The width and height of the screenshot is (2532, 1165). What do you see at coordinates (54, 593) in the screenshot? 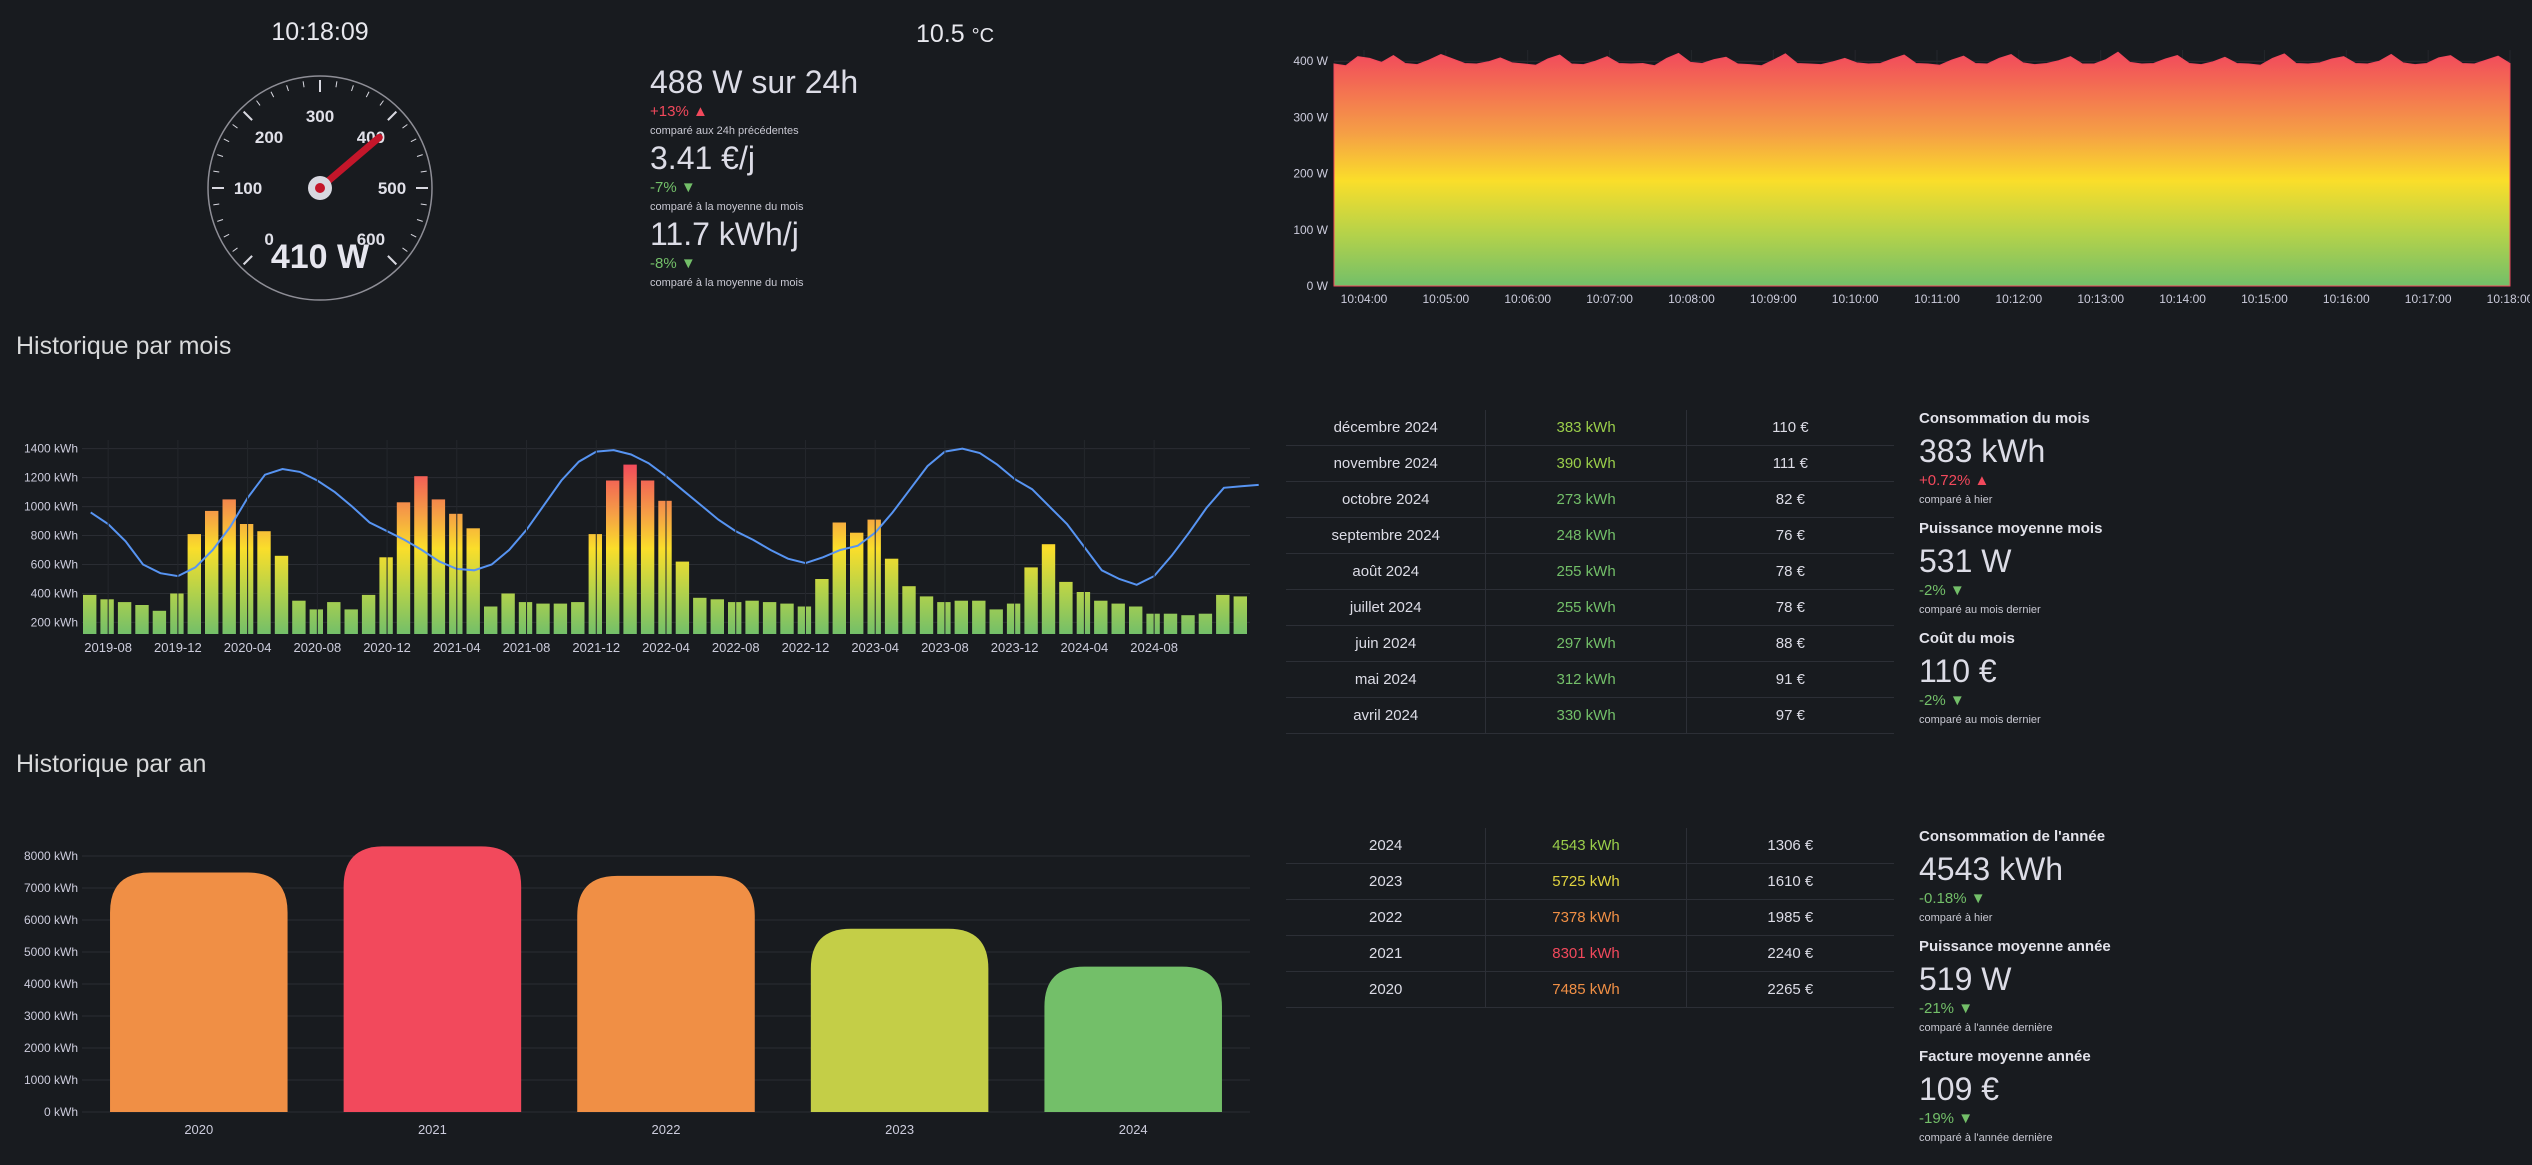
I see `y-tick-label: 400 kWh` at bounding box center [54, 593].